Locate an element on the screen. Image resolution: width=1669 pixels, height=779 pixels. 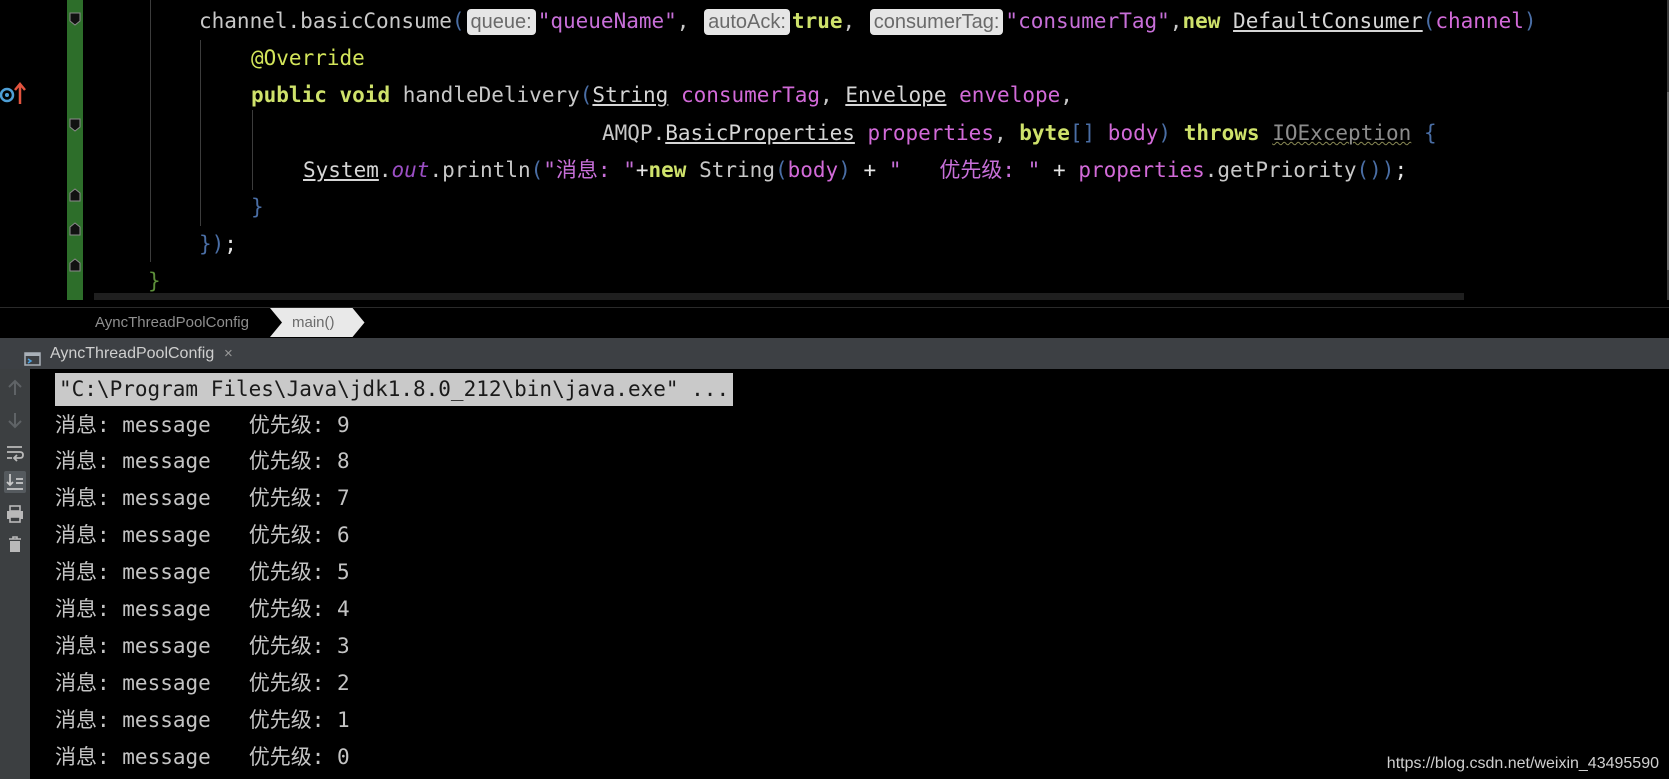
param-hint-autoack: autoAck: is located at coordinates (747, 22).